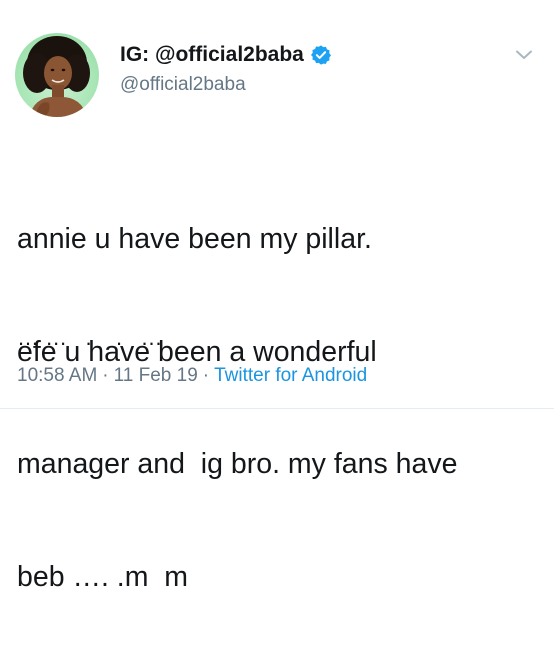  What do you see at coordinates (321, 55) in the screenshot?
I see `verified-badge-icon` at bounding box center [321, 55].